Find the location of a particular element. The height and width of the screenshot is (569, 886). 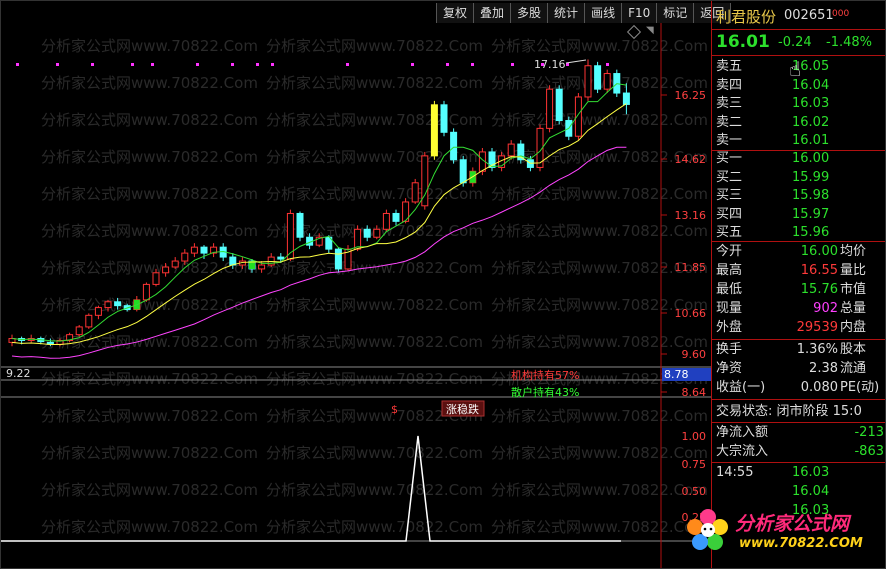

toolbar-statistics-button: 统计 is located at coordinates (566, 13).